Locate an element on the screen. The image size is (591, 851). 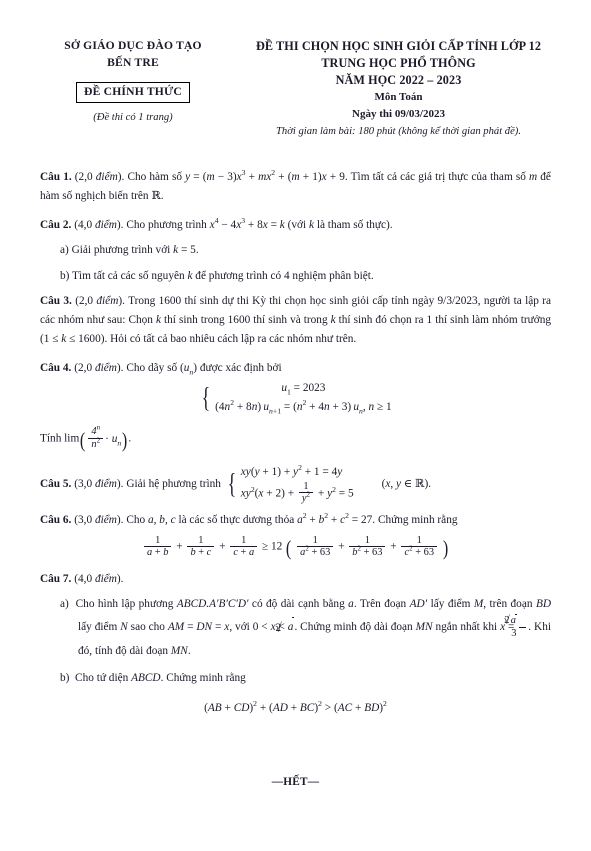
exam-date: Ngày thi 09/03/2023 is located at coordinates (398, 113).